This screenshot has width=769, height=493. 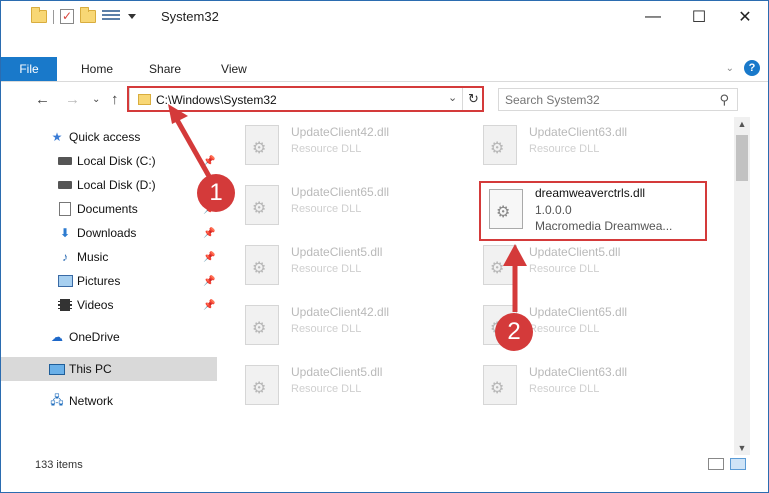 I want to click on item-count: 133 items, so click(x=59, y=465).